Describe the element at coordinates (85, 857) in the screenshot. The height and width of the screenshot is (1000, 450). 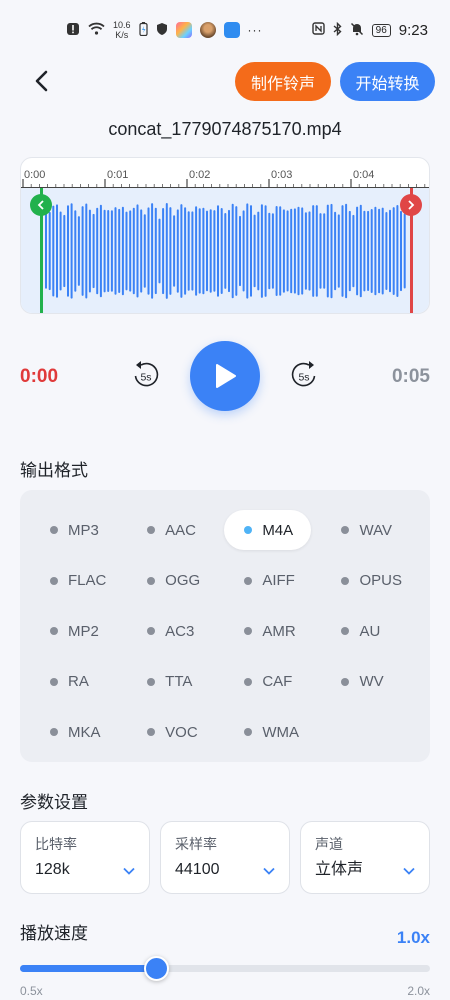
I see `bitrate-select: 比特率 128k` at that location.